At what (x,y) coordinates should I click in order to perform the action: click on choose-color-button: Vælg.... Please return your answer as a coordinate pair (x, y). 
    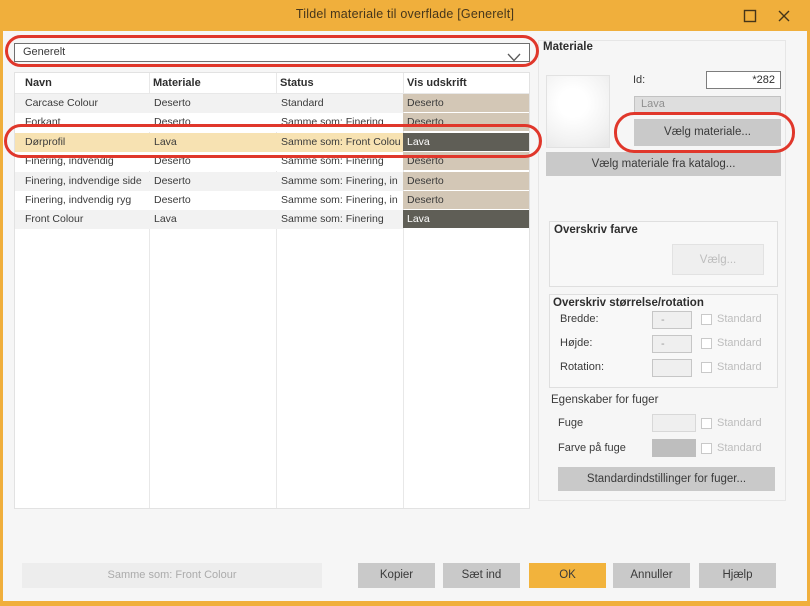
    Looking at the image, I should click on (718, 259).